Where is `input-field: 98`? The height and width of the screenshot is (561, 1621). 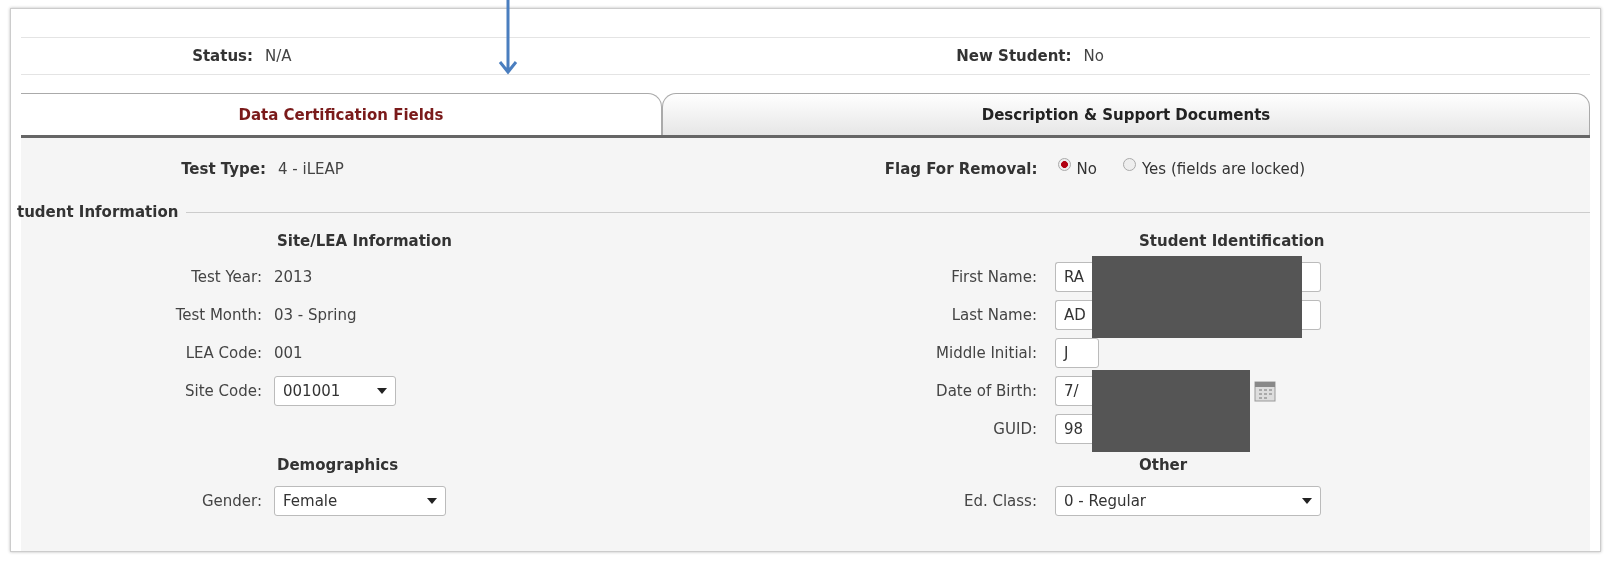
input-field: 98 is located at coordinates (1073, 429).